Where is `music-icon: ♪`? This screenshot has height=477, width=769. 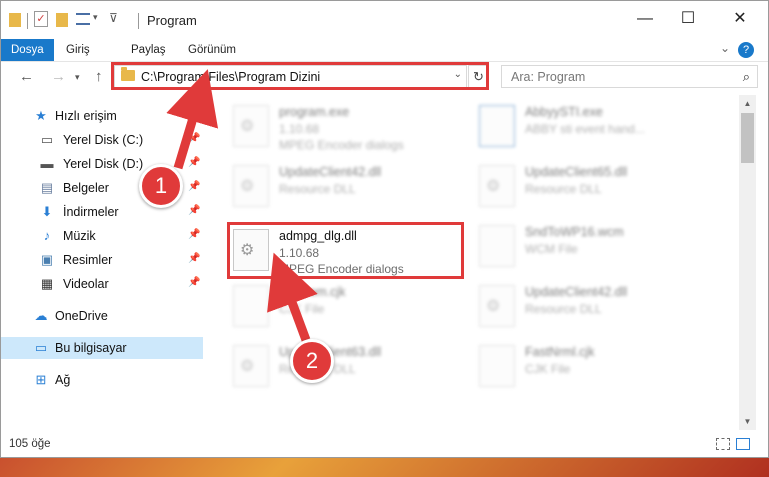 music-icon: ♪ is located at coordinates (47, 235).